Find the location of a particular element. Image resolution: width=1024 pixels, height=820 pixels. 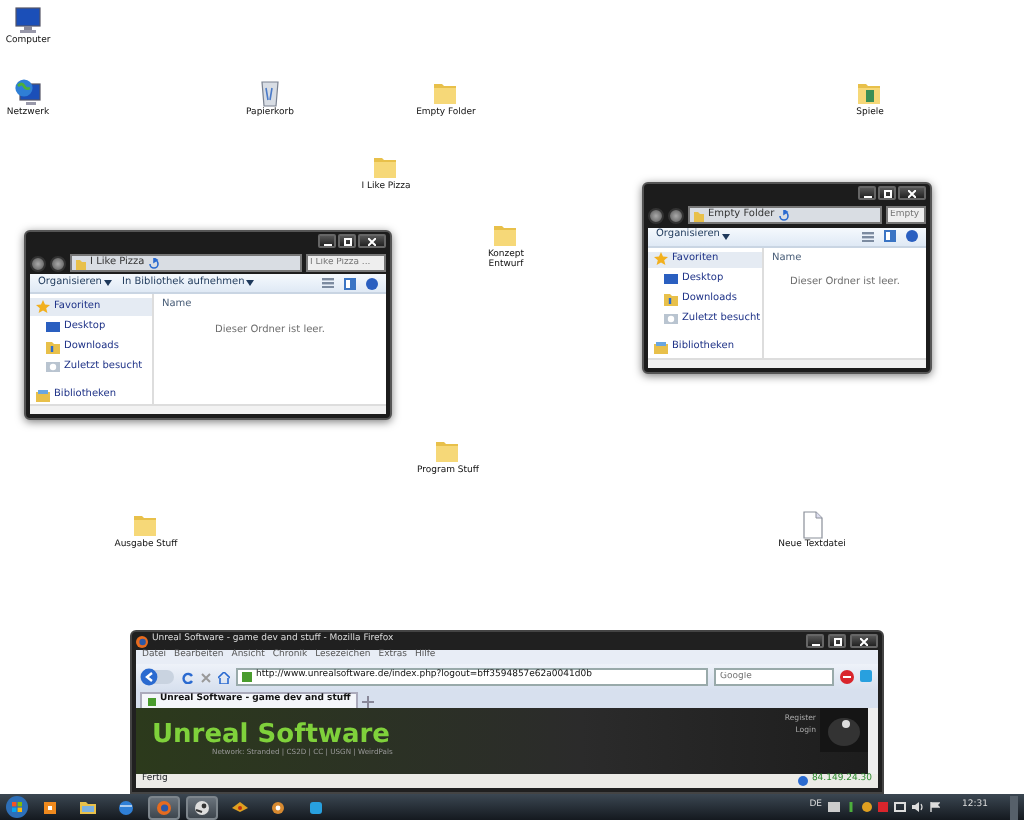

computer-icon is located at coordinates (28, 21).